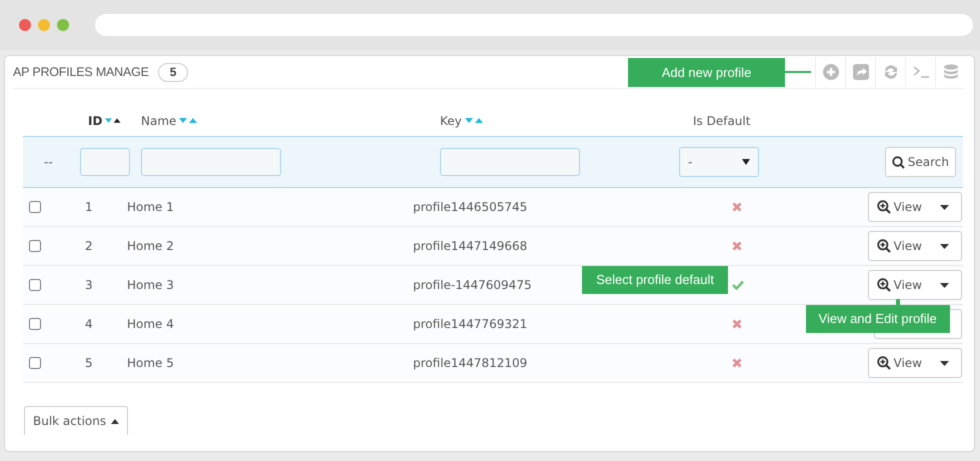 This screenshot has width=980, height=461. Describe the element at coordinates (470, 246) in the screenshot. I see `table-cell: profile1447149668` at that location.